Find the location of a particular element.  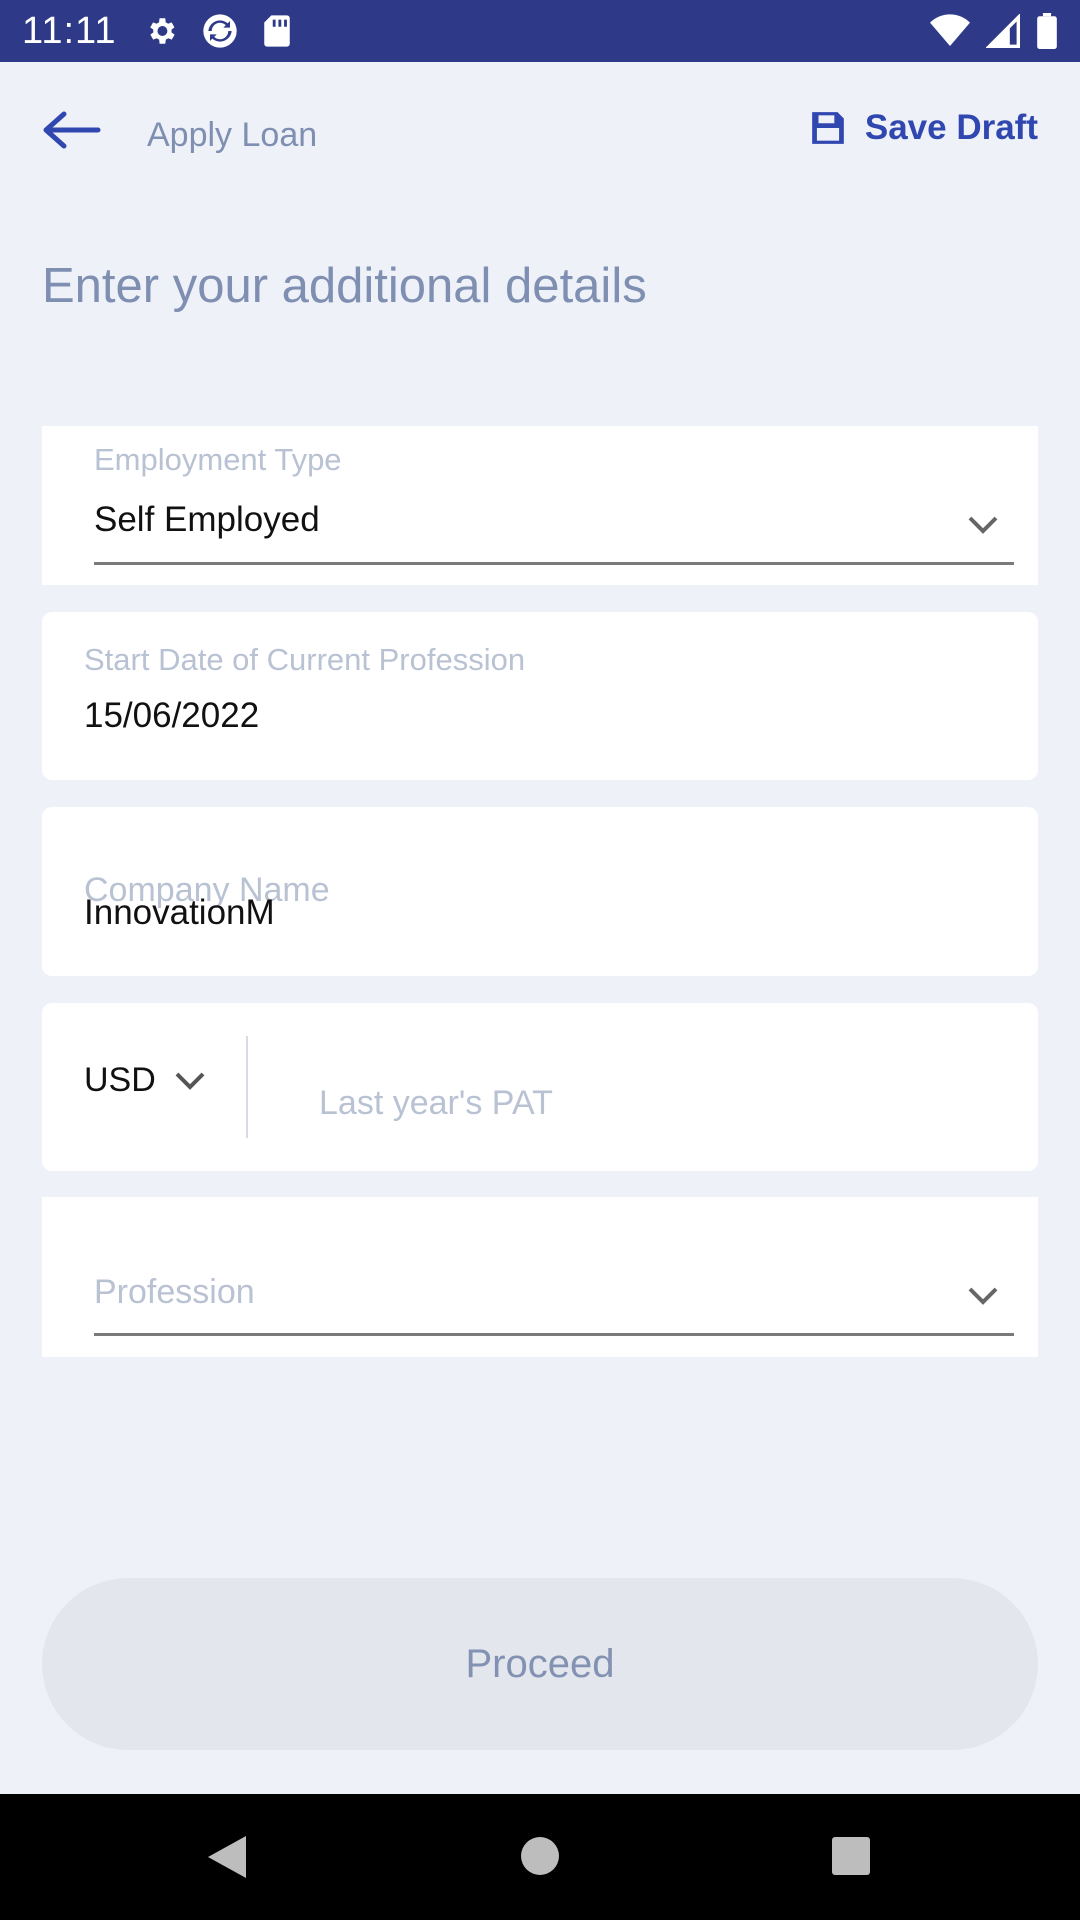

battery-icon is located at coordinates (1047, 31).